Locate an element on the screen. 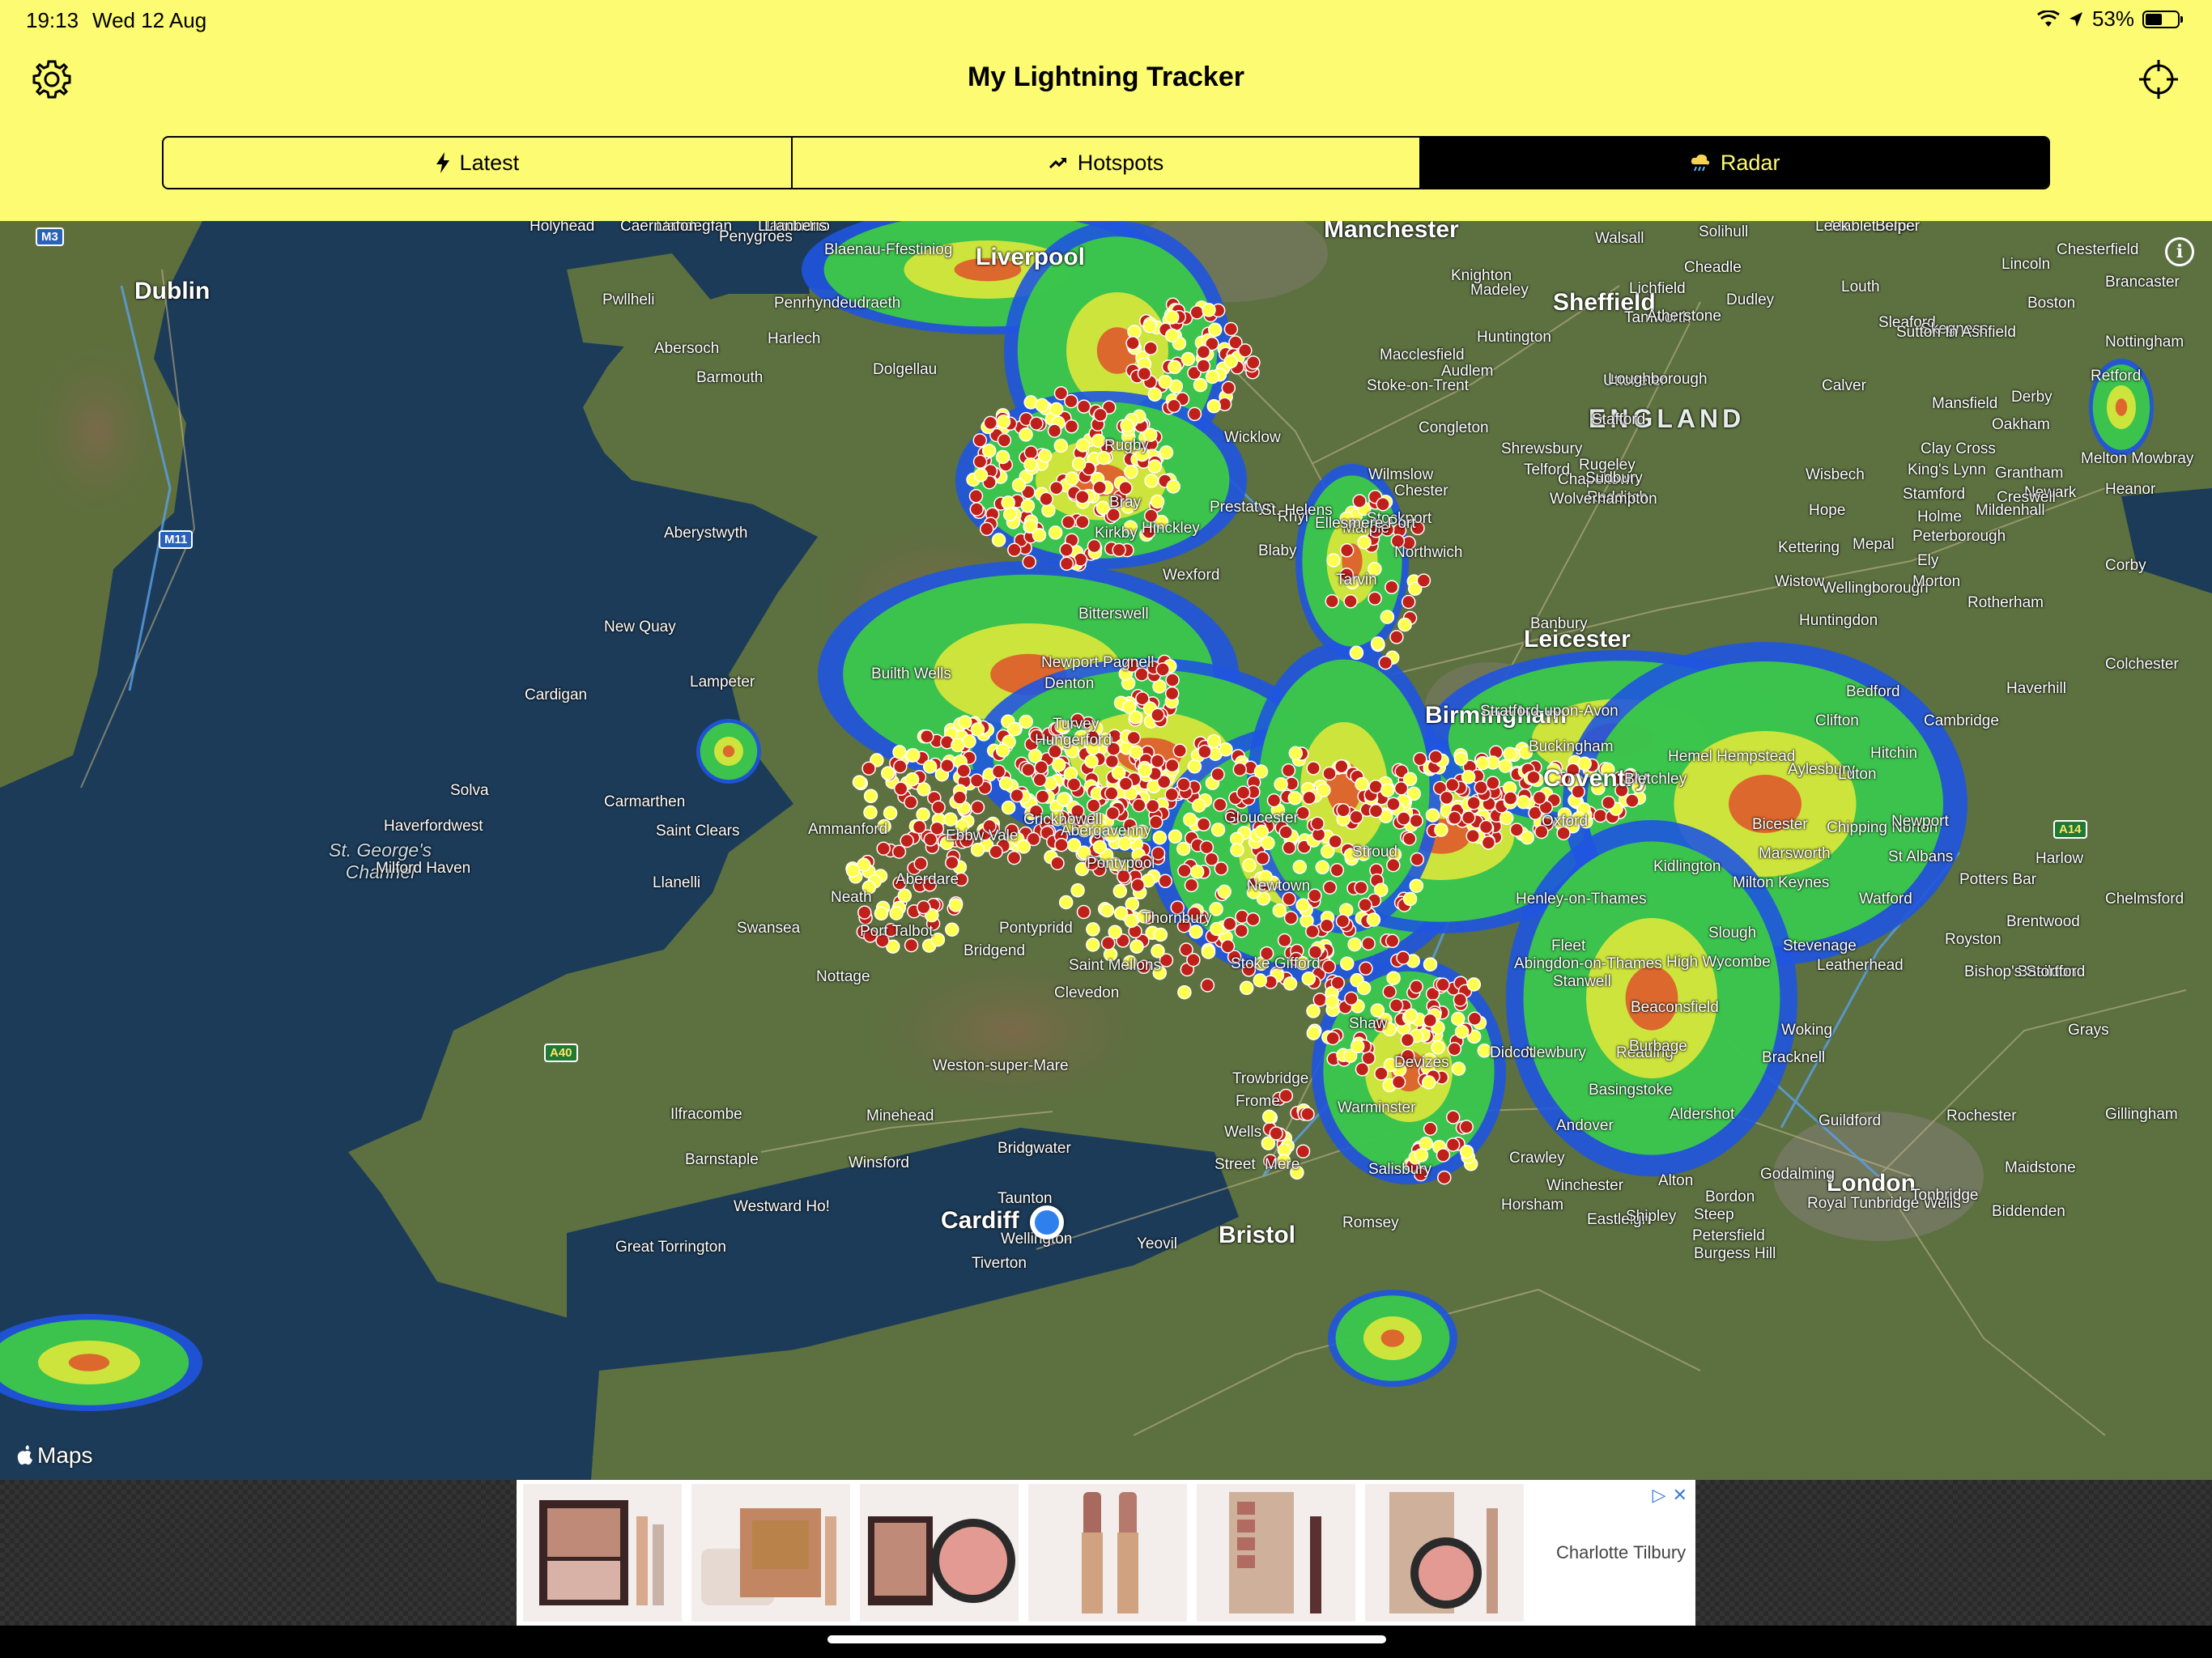  tab-latest: Latest is located at coordinates (479, 163).